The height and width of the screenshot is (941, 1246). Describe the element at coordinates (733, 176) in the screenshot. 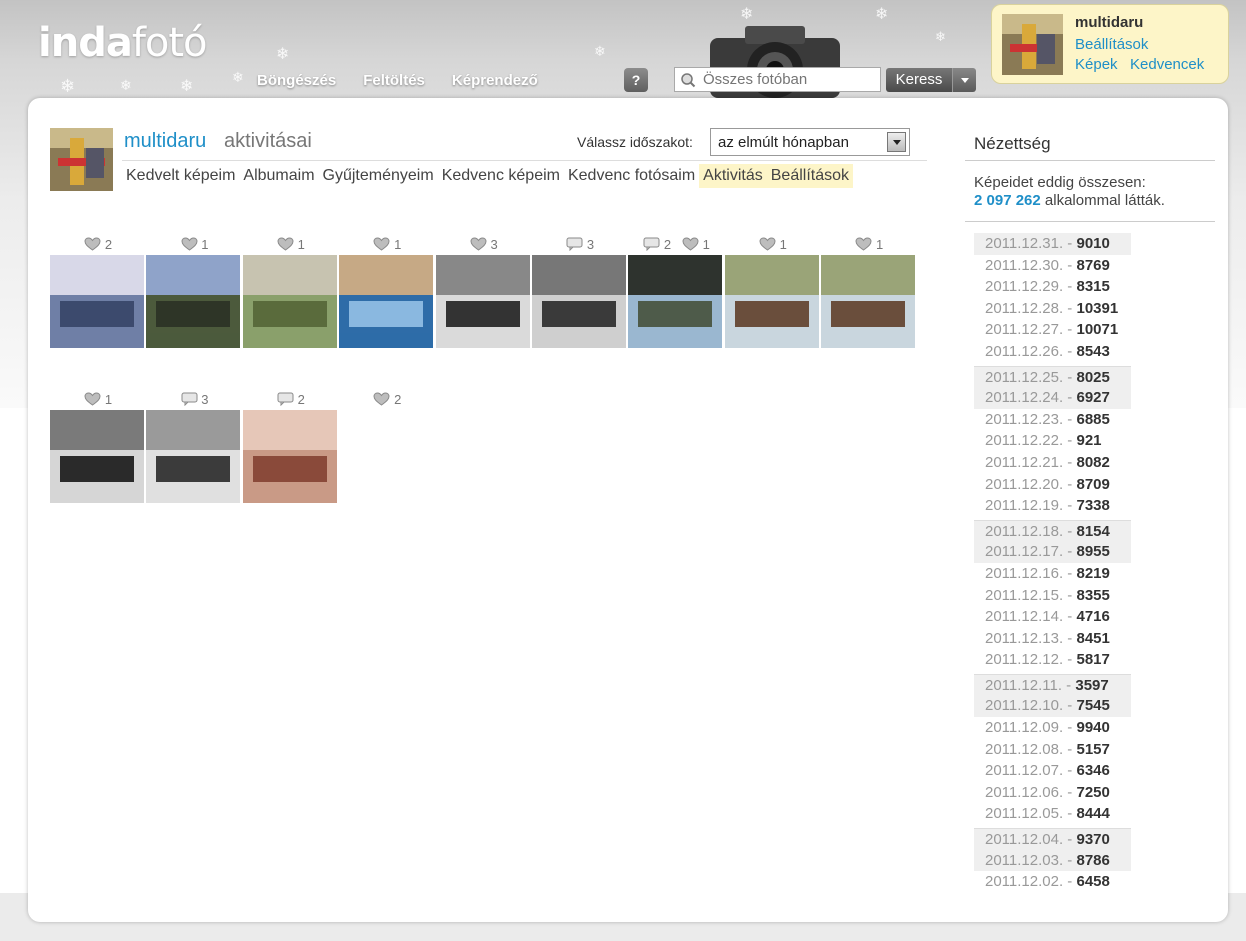

I see `tab-activity: Aktivitás` at that location.